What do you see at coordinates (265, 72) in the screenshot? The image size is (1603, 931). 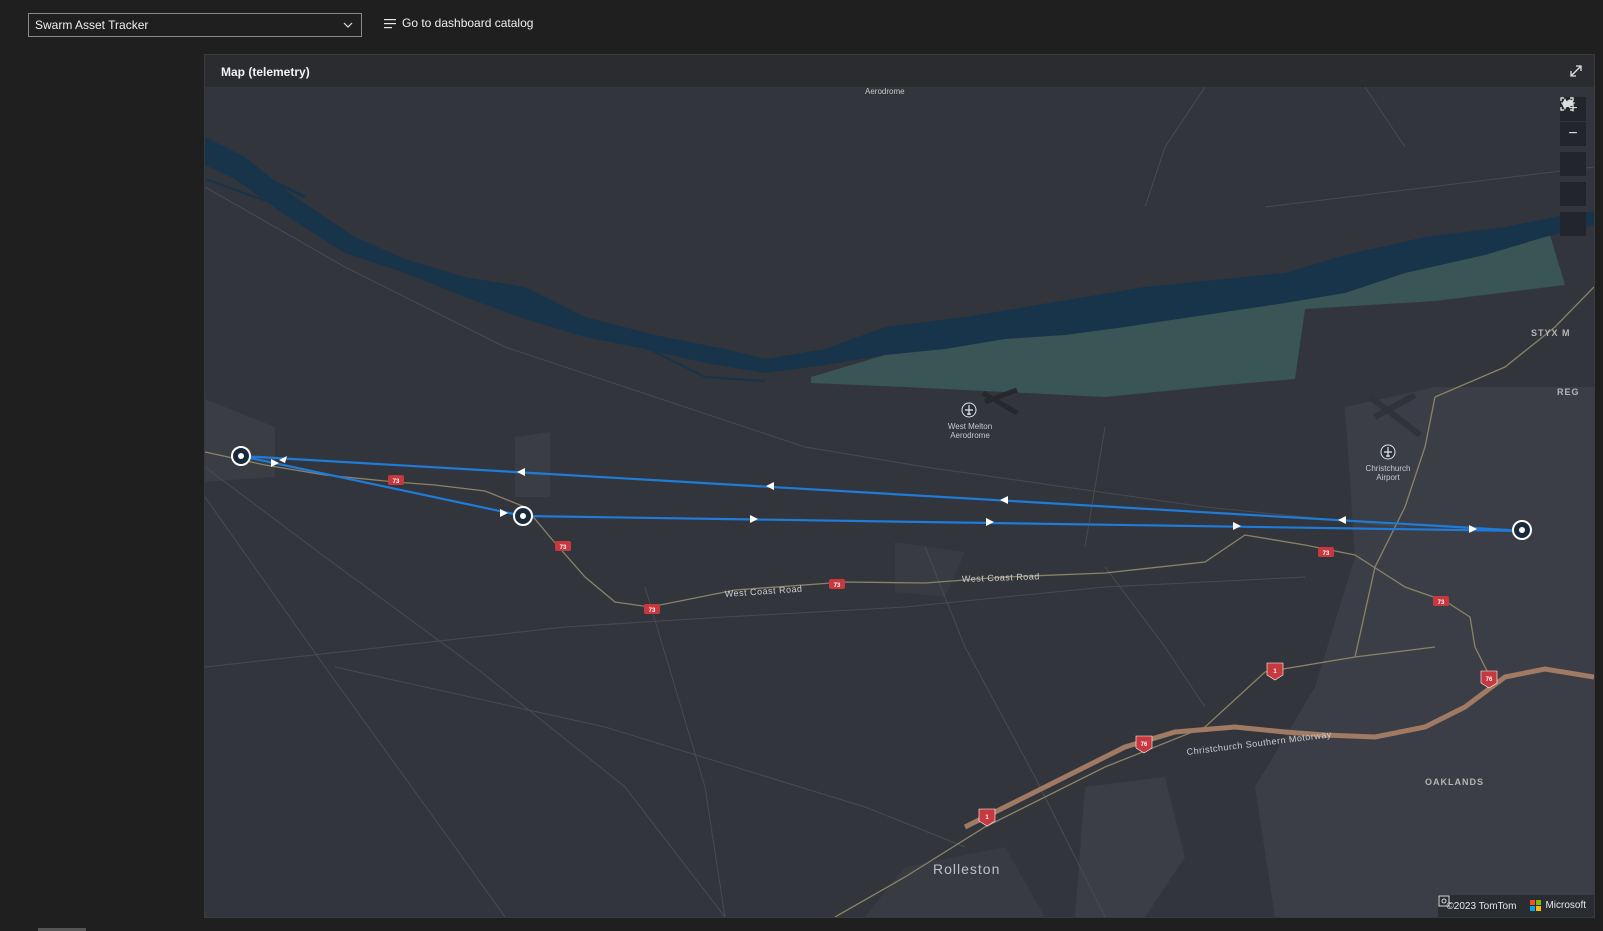 I see `tile-title: Map (telemetry)` at bounding box center [265, 72].